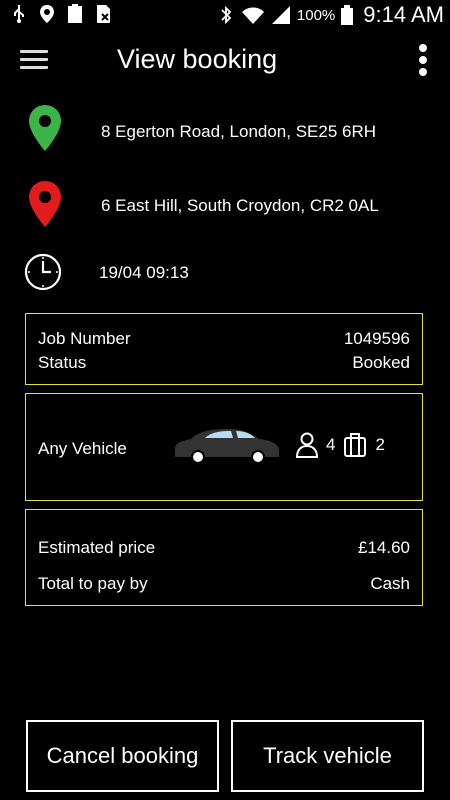 The width and height of the screenshot is (450, 800). Describe the element at coordinates (122, 756) in the screenshot. I see `cancel-booking-button: Cancel booking` at that location.